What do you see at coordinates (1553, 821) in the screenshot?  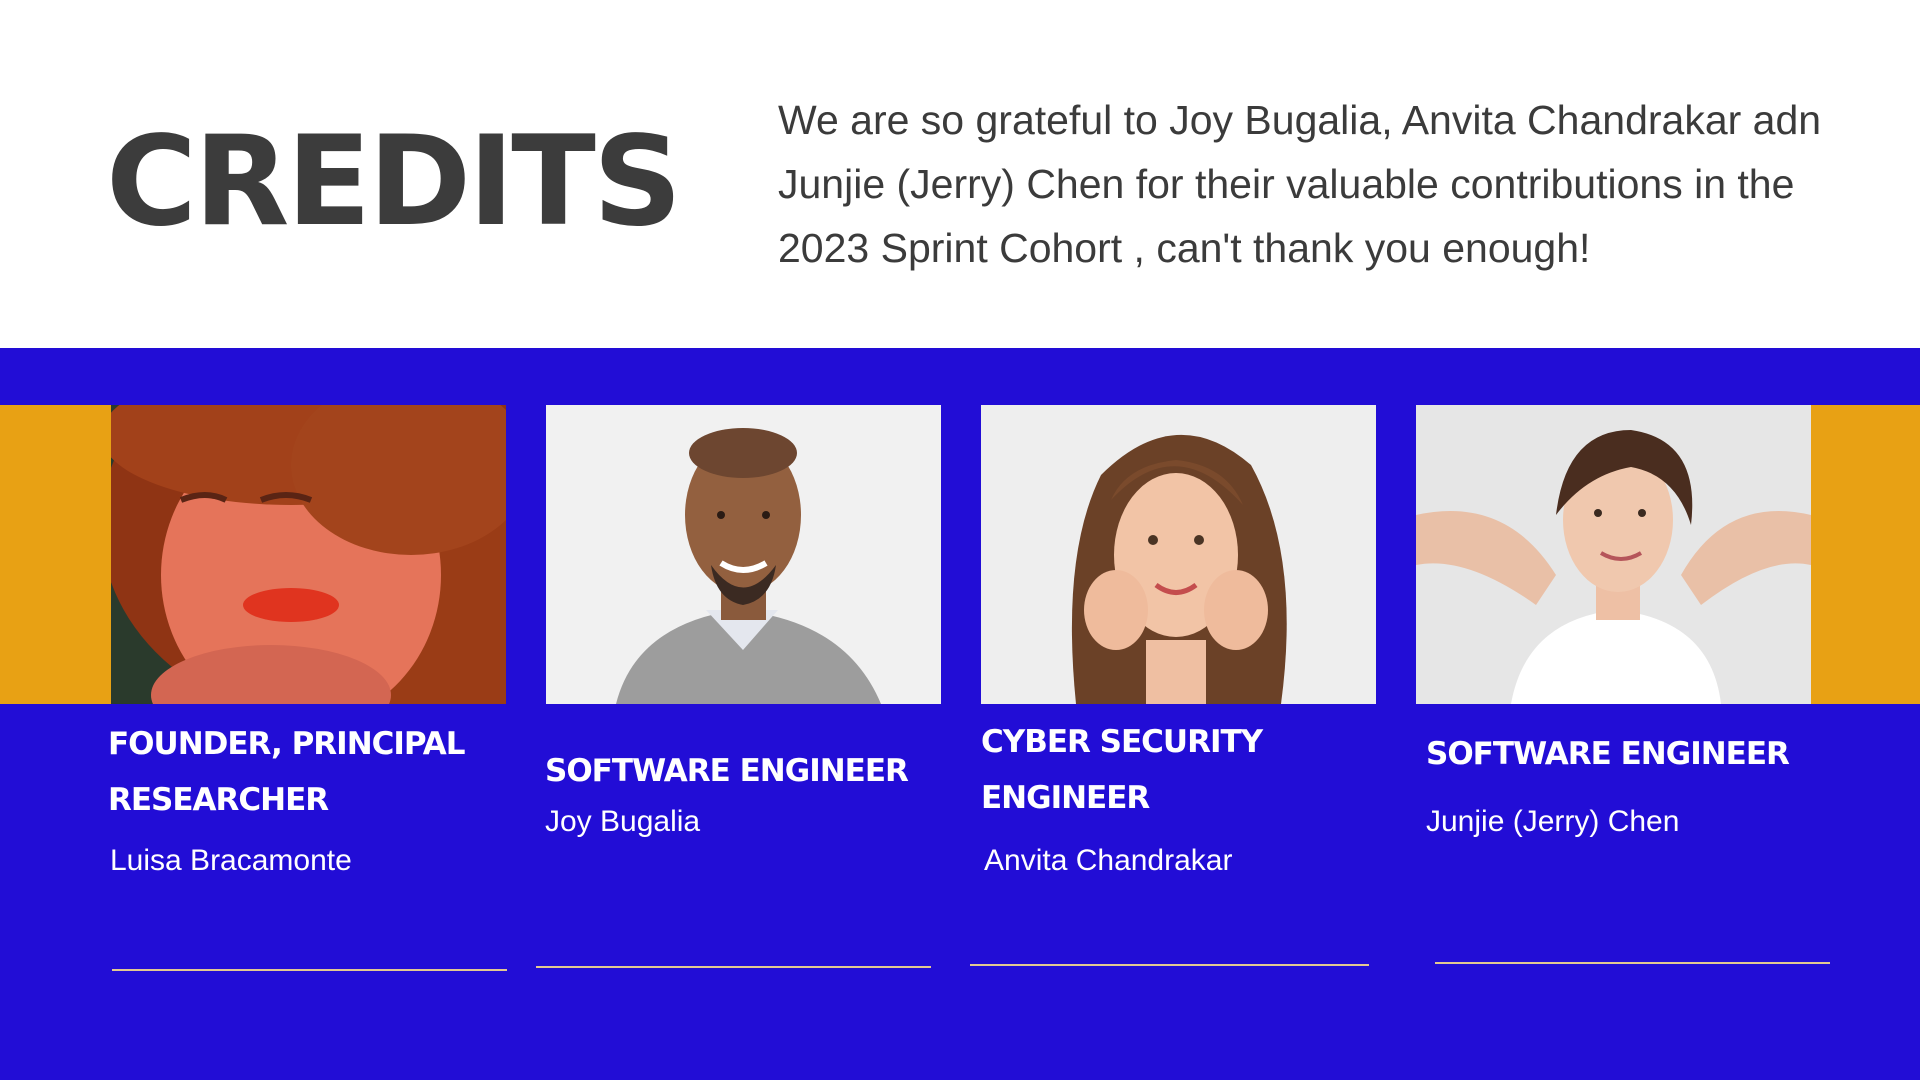 I see `member-name-4: Junjie (Jerry) Chen` at bounding box center [1553, 821].